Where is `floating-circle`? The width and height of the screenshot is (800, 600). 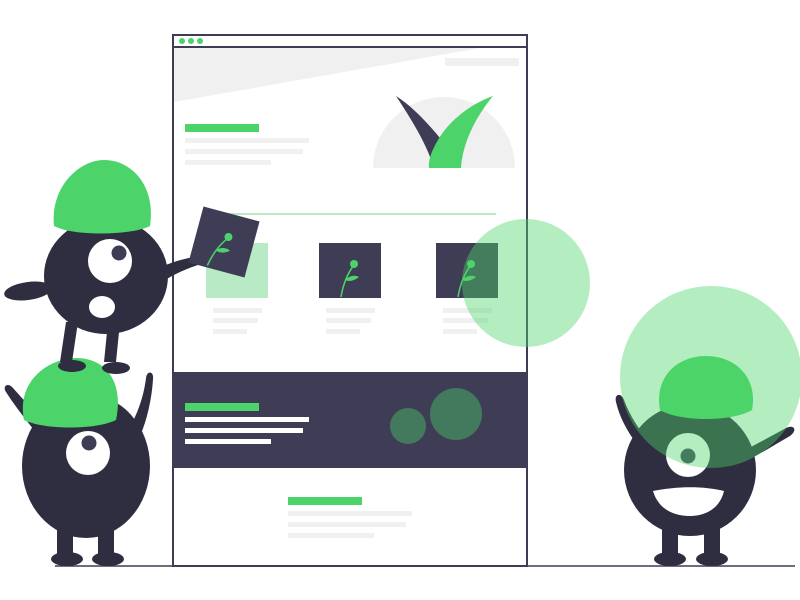 floating-circle is located at coordinates (526, 283).